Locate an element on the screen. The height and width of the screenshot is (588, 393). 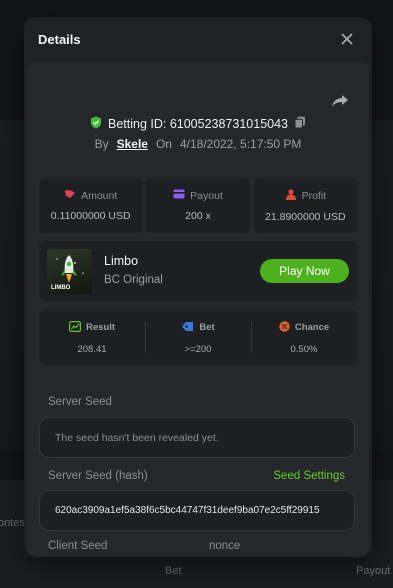
verified-shield-icon is located at coordinates (96, 124).